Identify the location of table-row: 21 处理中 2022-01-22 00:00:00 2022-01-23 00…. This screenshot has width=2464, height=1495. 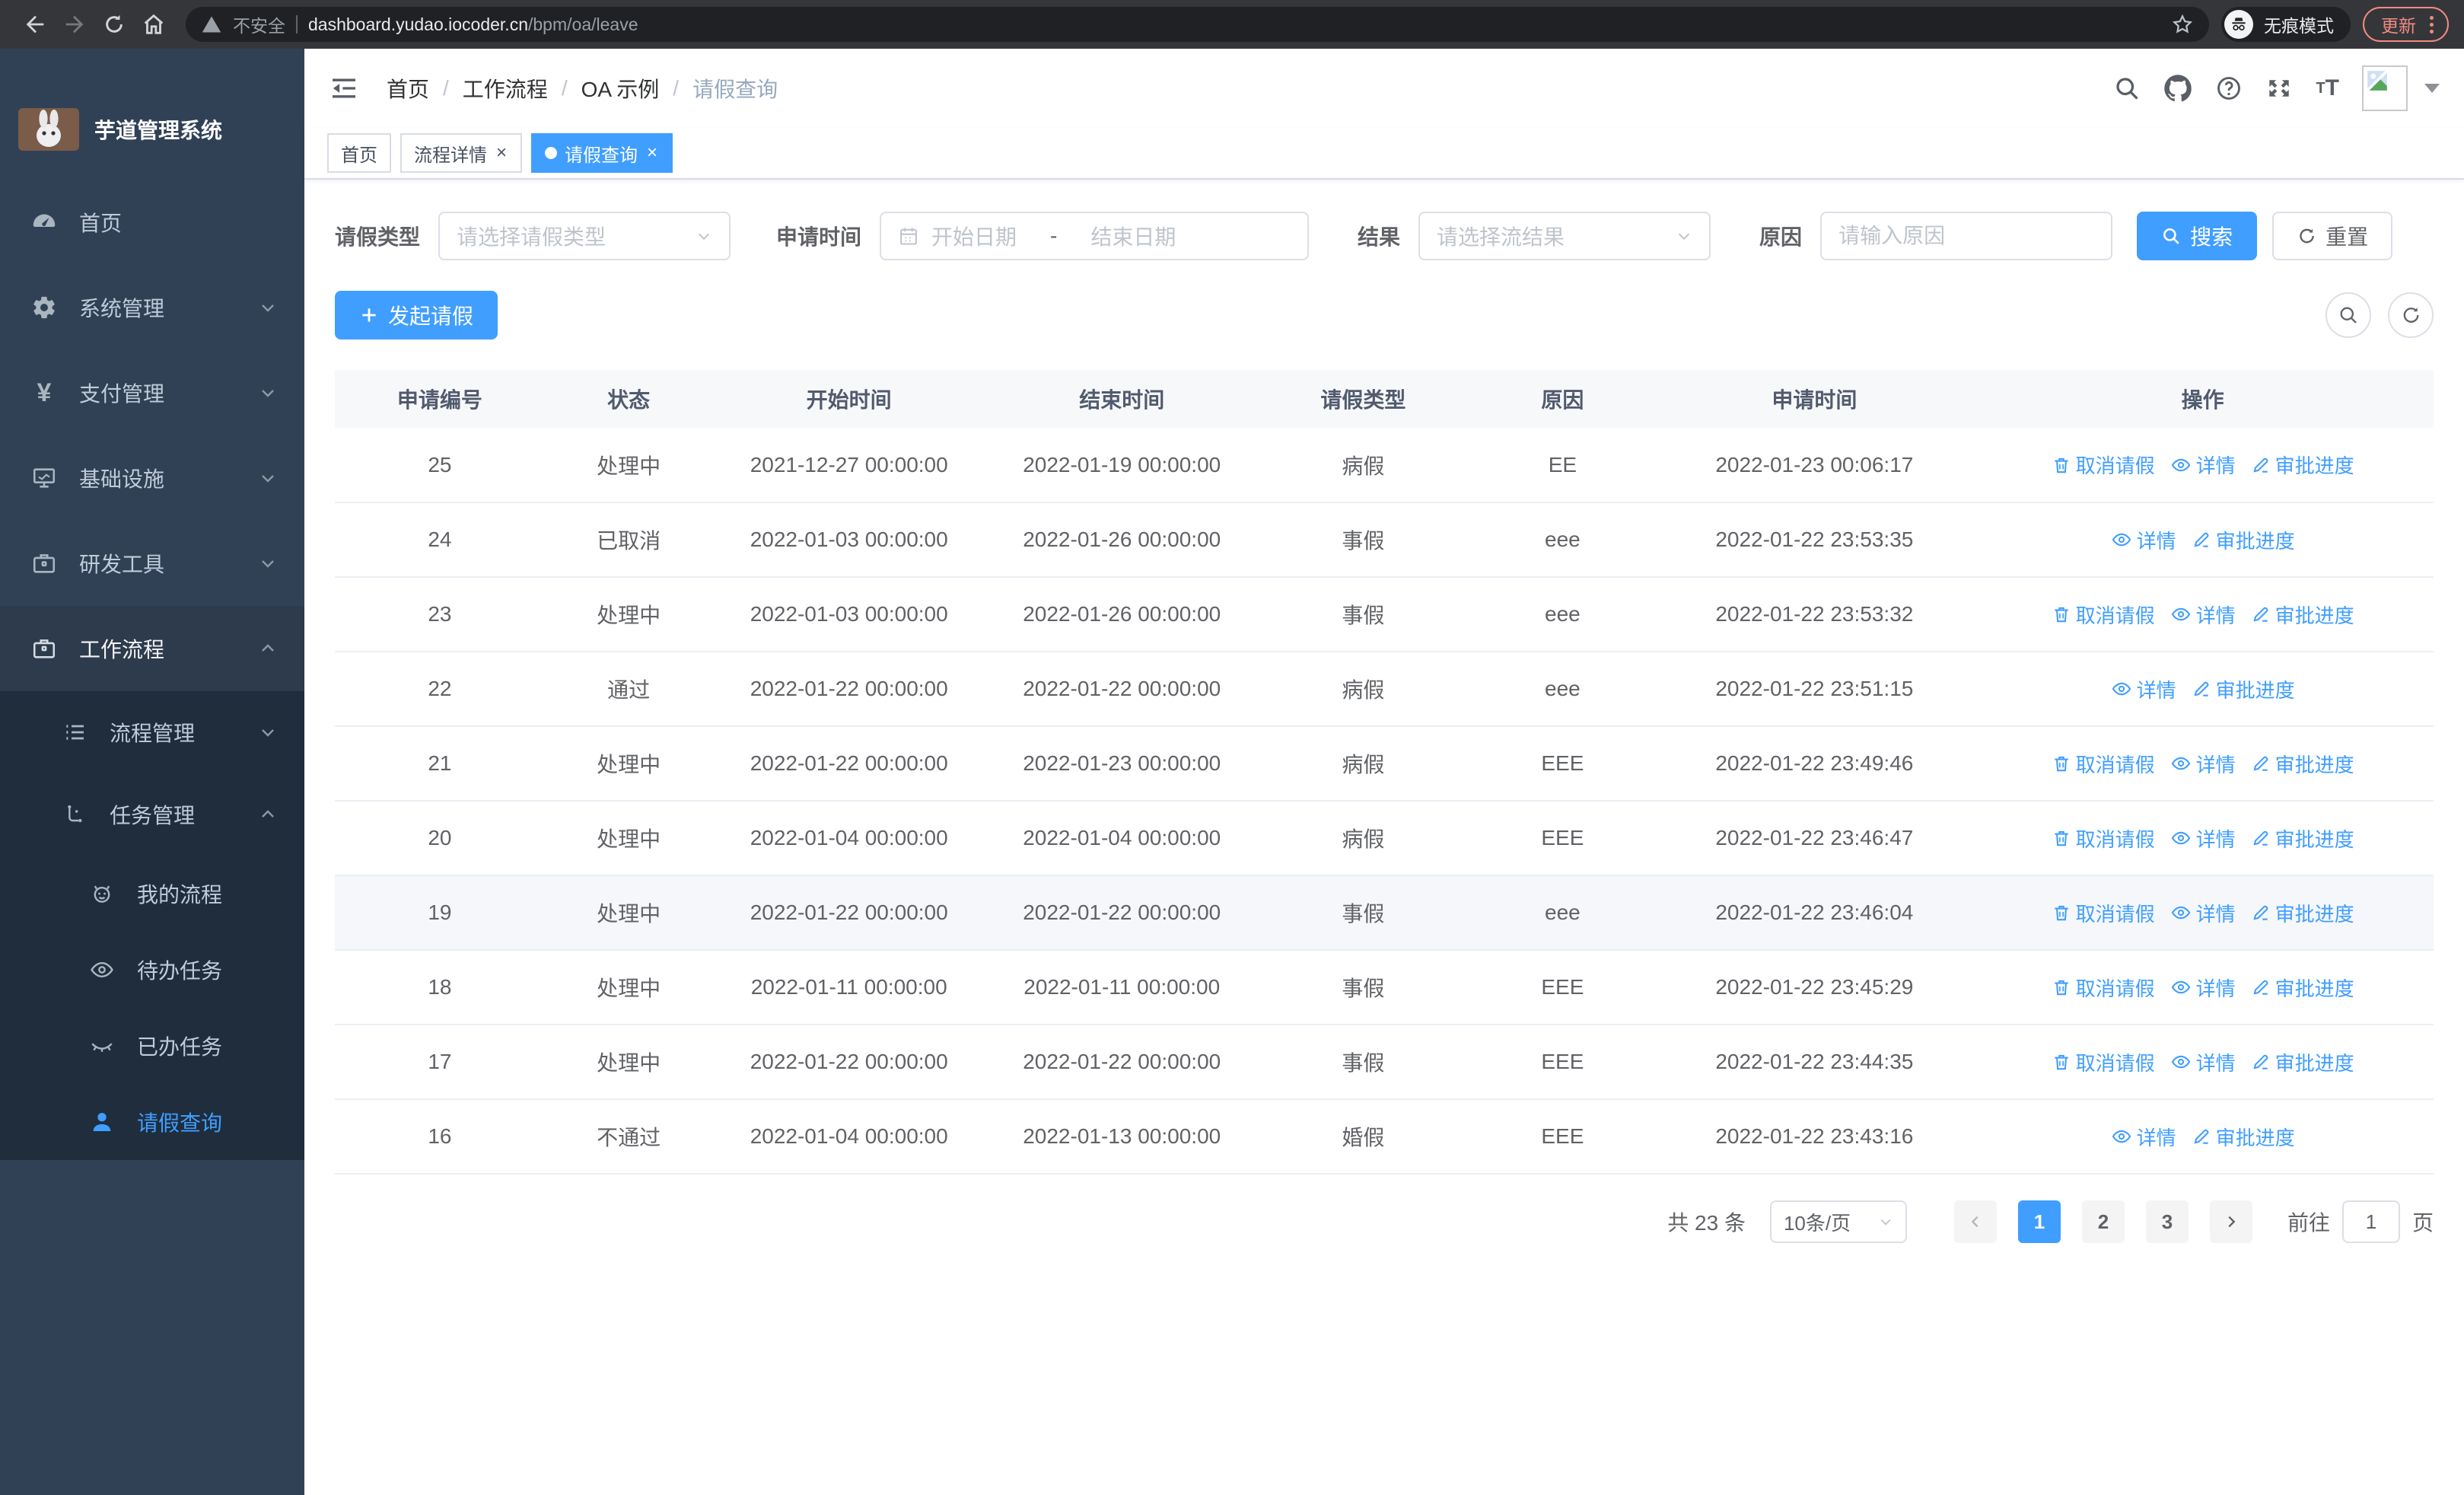
(1384, 764).